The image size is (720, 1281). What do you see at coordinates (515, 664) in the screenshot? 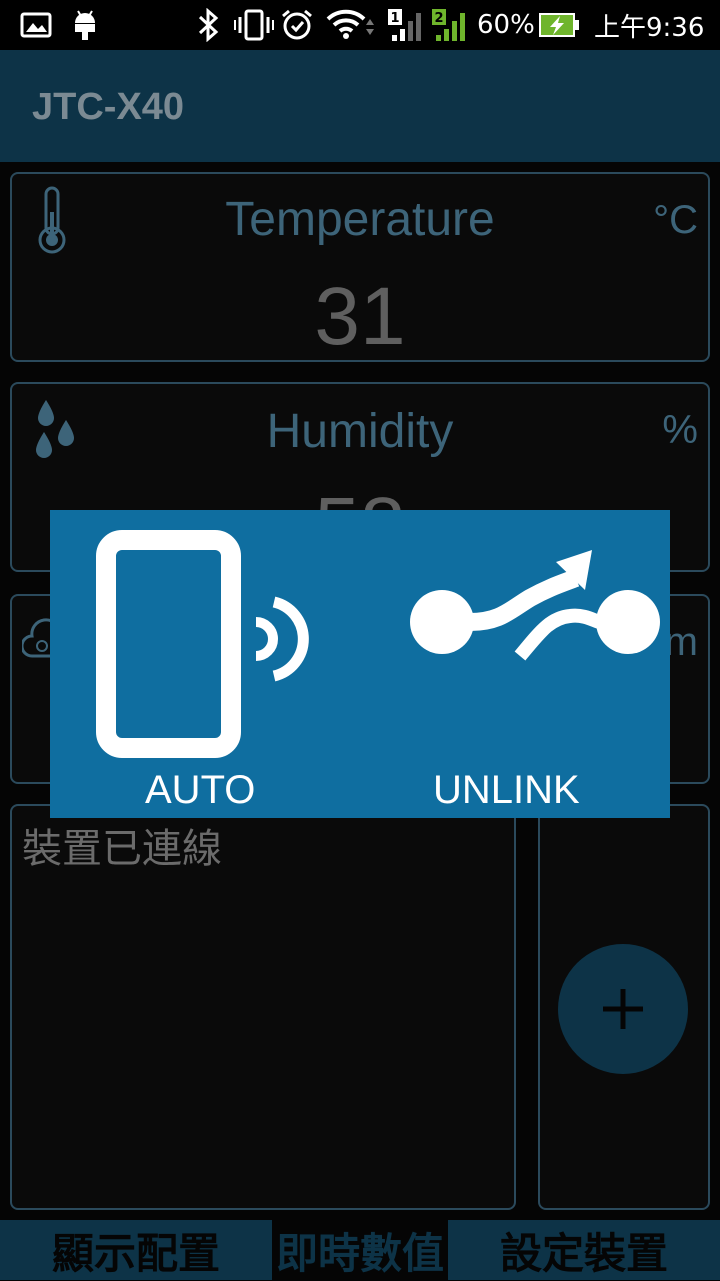
I see `unlink-button: UNLINK` at bounding box center [515, 664].